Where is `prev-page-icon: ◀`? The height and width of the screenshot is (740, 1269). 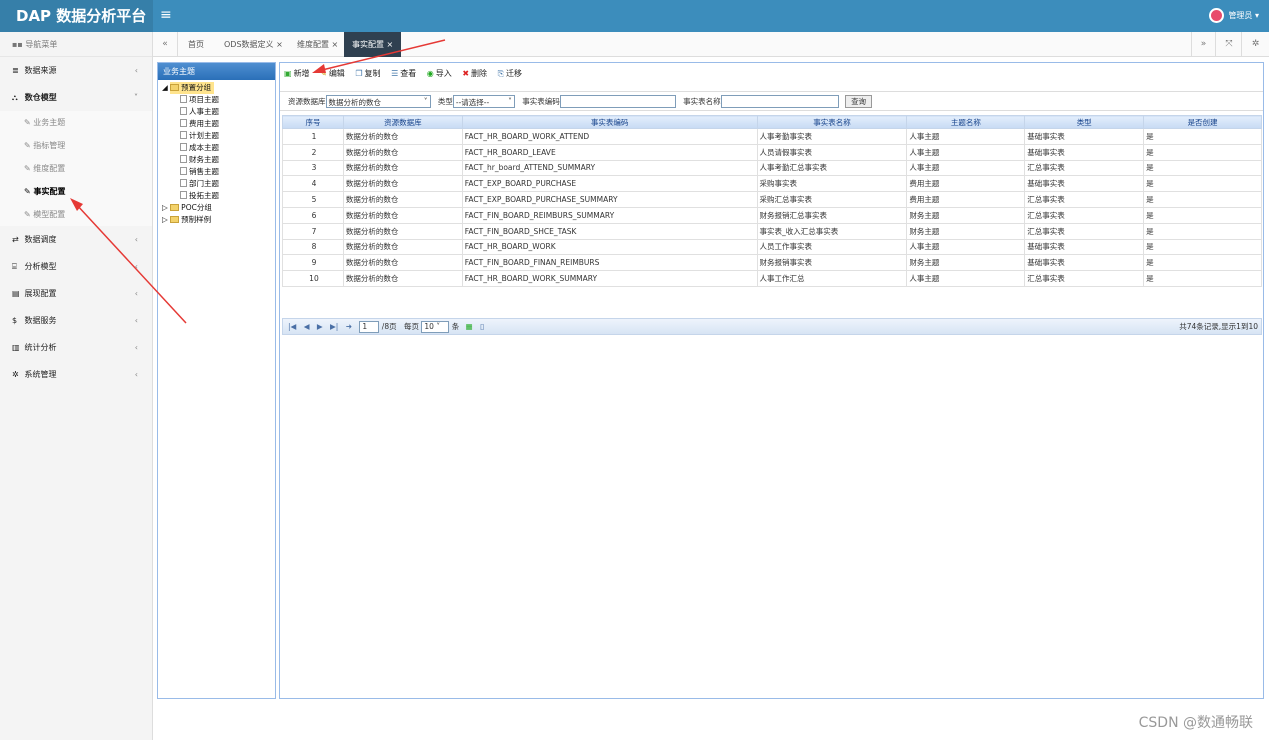 prev-page-icon: ◀ is located at coordinates (307, 326).